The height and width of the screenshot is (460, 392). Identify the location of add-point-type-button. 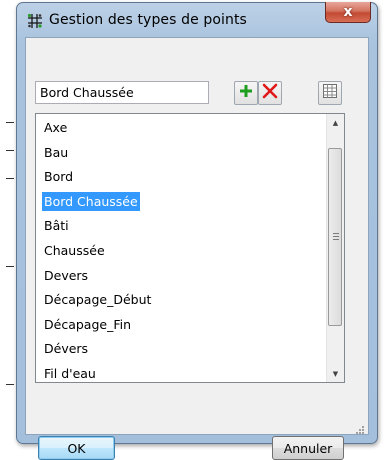
(246, 93).